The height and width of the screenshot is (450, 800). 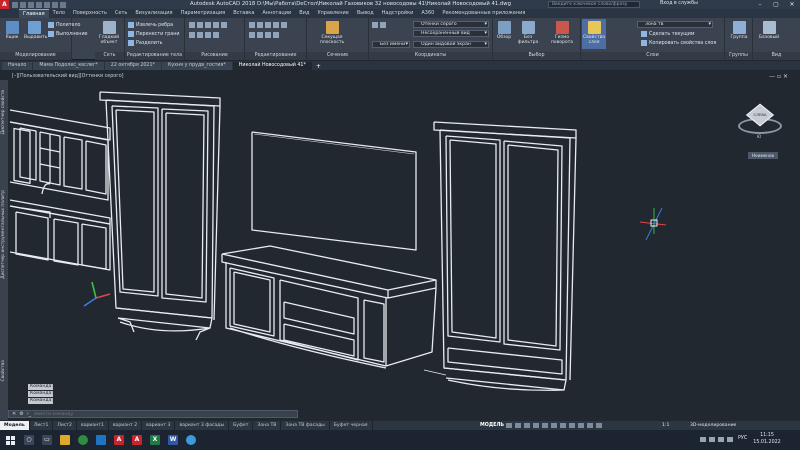 What do you see at coordinates (504, 30) in the screenshot?
I see `culling-button: Обзор` at bounding box center [504, 30].